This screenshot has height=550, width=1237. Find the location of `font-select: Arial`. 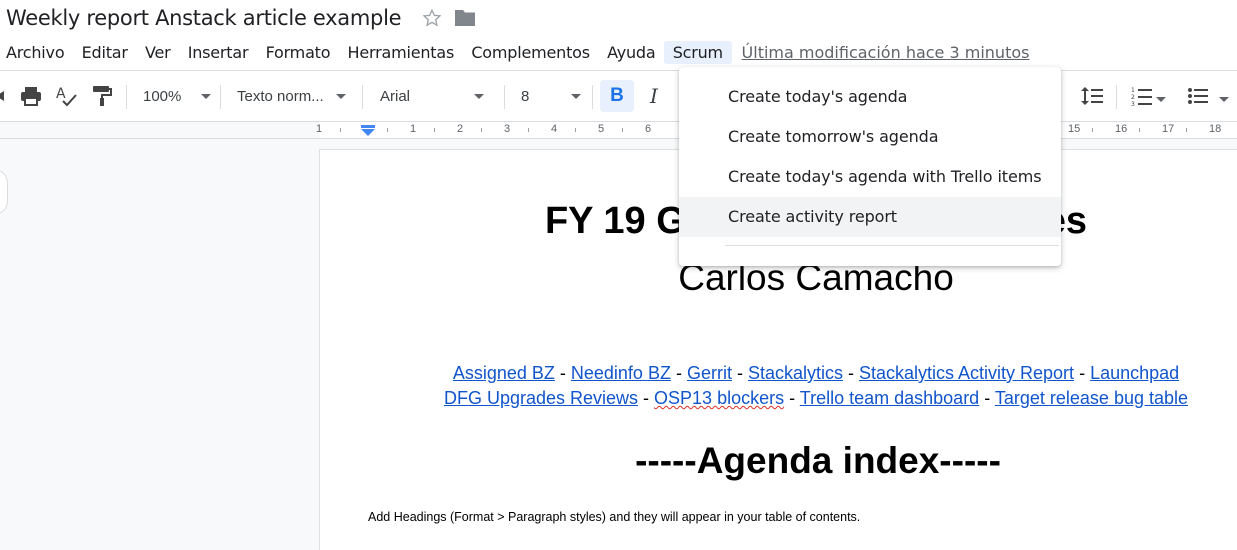

font-select: Arial is located at coordinates (432, 96).